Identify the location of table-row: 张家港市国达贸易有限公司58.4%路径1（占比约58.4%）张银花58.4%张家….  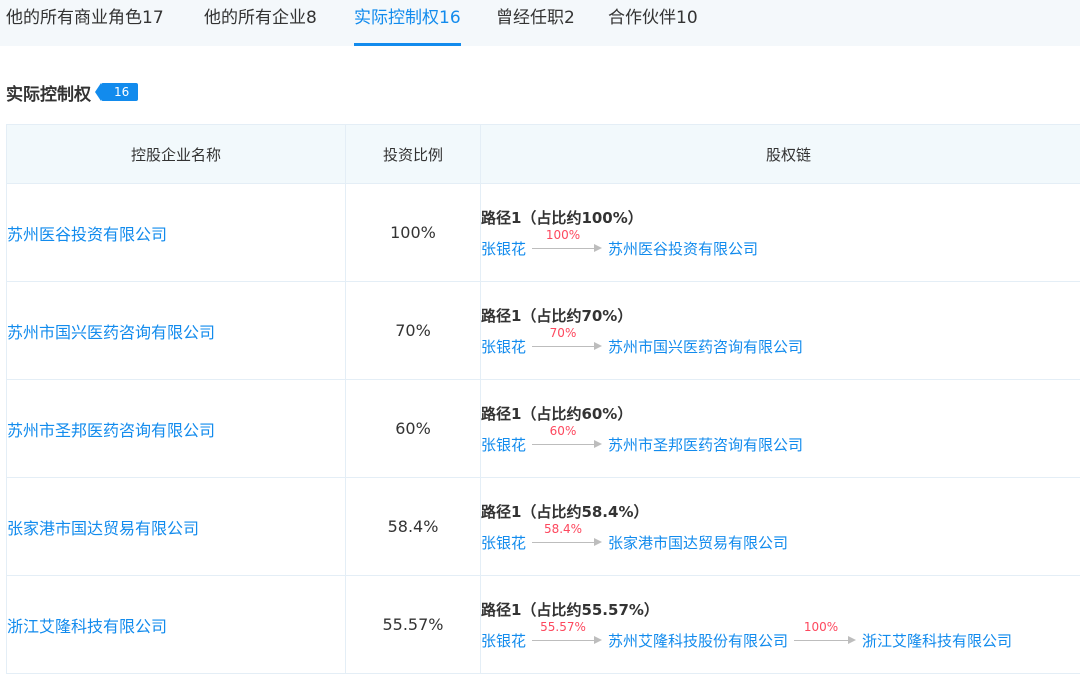
(543, 527).